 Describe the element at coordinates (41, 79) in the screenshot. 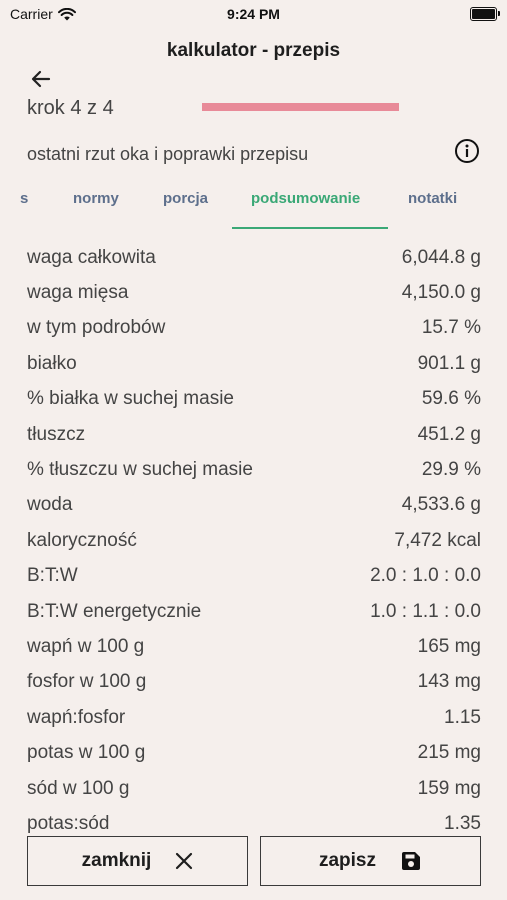

I see `back-arrow-icon` at that location.